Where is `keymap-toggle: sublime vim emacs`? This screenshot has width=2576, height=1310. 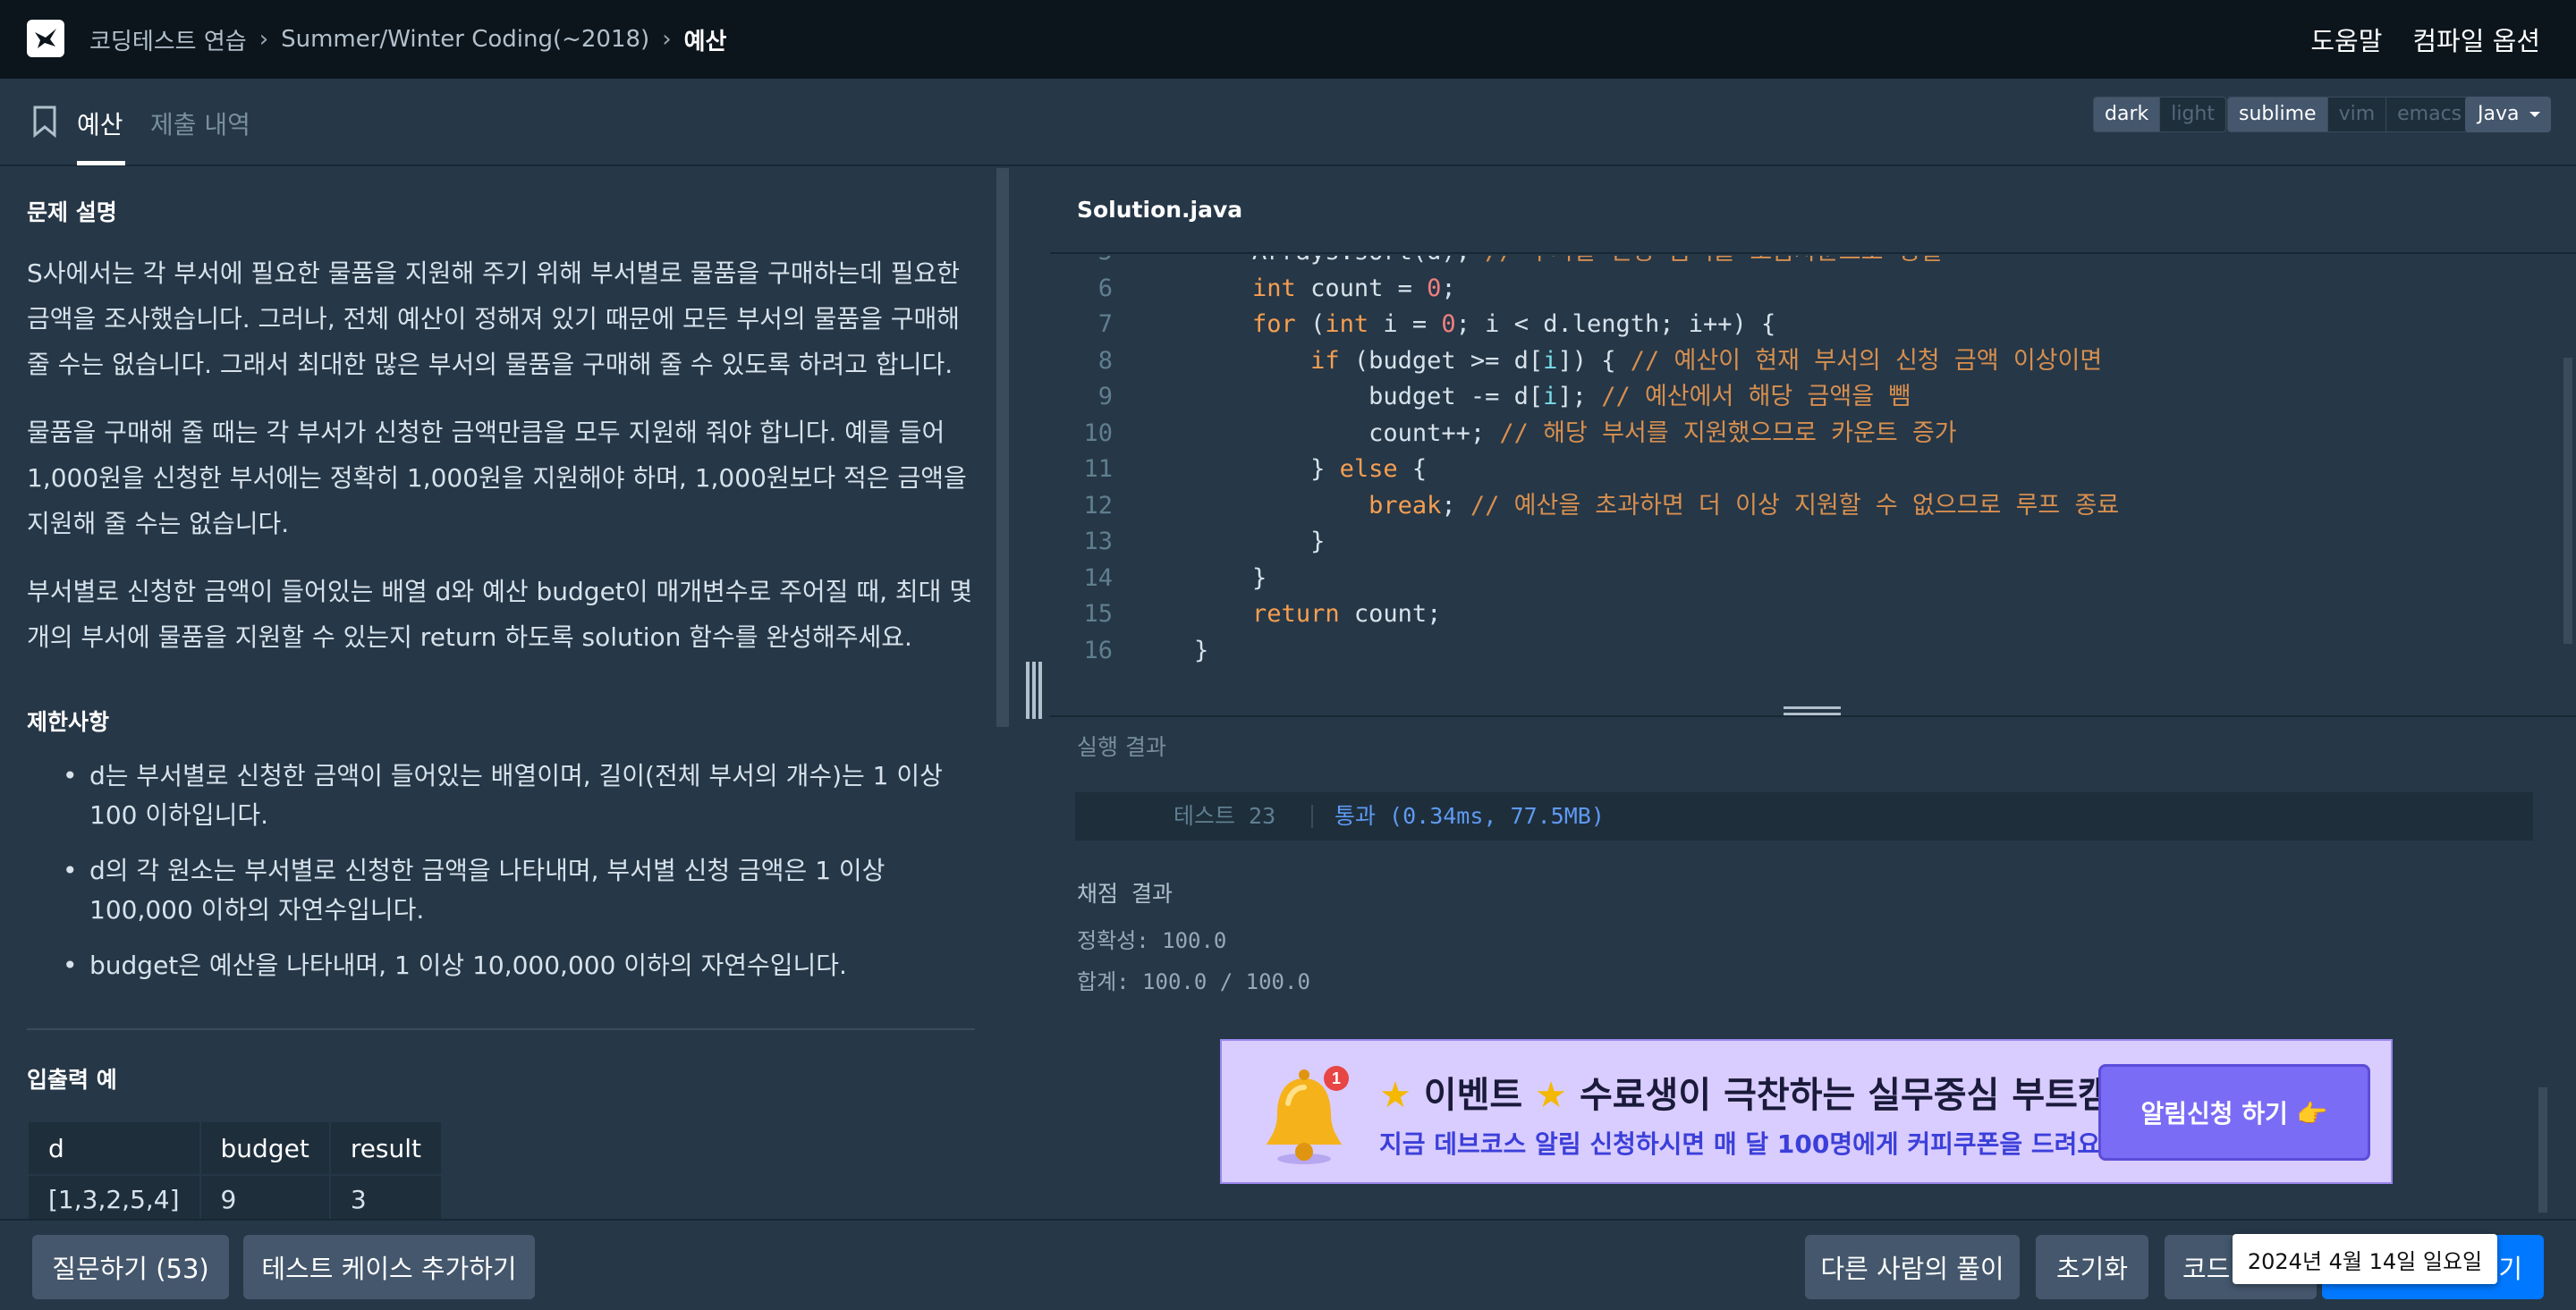
keymap-toggle: sublime vim emacs is located at coordinates (2350, 114).